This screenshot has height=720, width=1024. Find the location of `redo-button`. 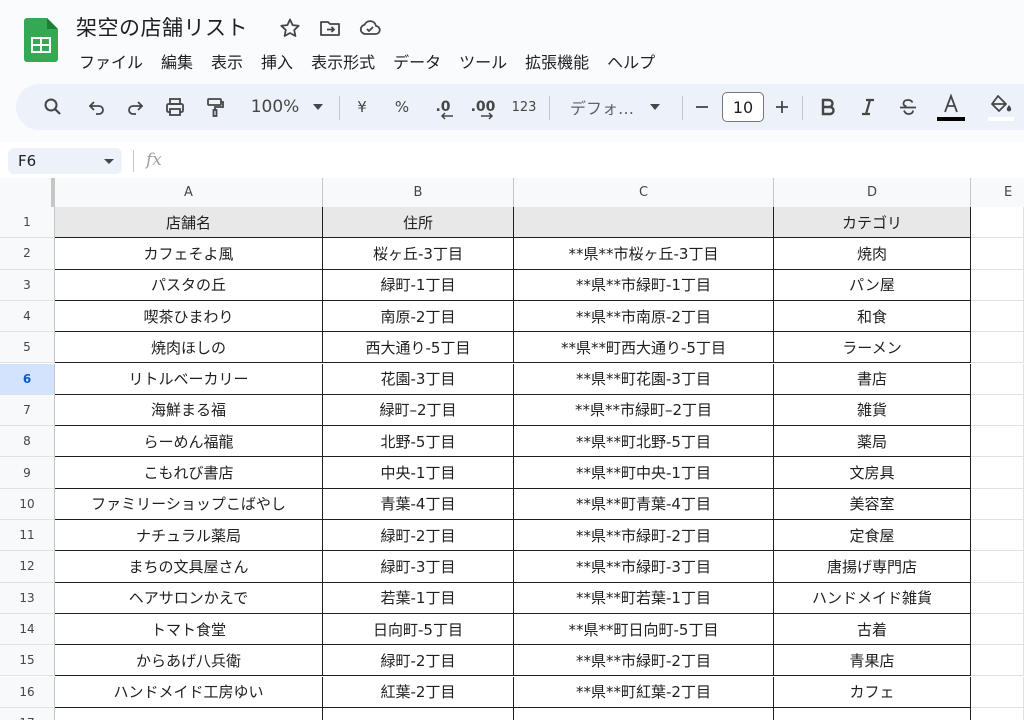

redo-button is located at coordinates (135, 107).